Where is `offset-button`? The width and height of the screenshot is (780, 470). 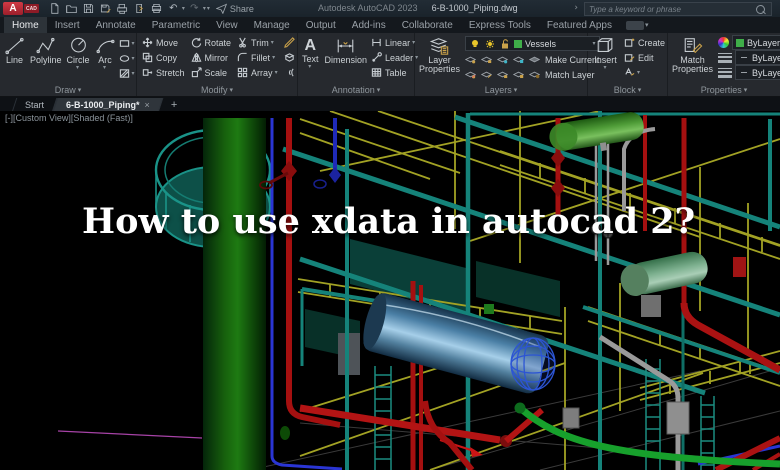 offset-button is located at coordinates (289, 72).